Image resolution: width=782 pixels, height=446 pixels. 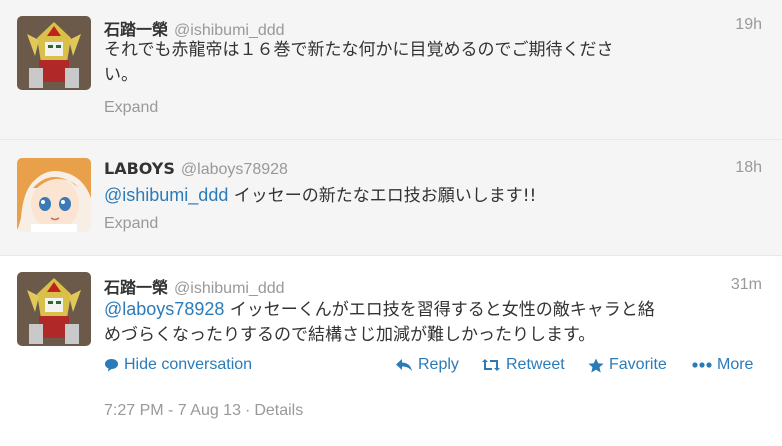 What do you see at coordinates (638, 364) in the screenshot?
I see `favorite-label: Favorite` at bounding box center [638, 364].